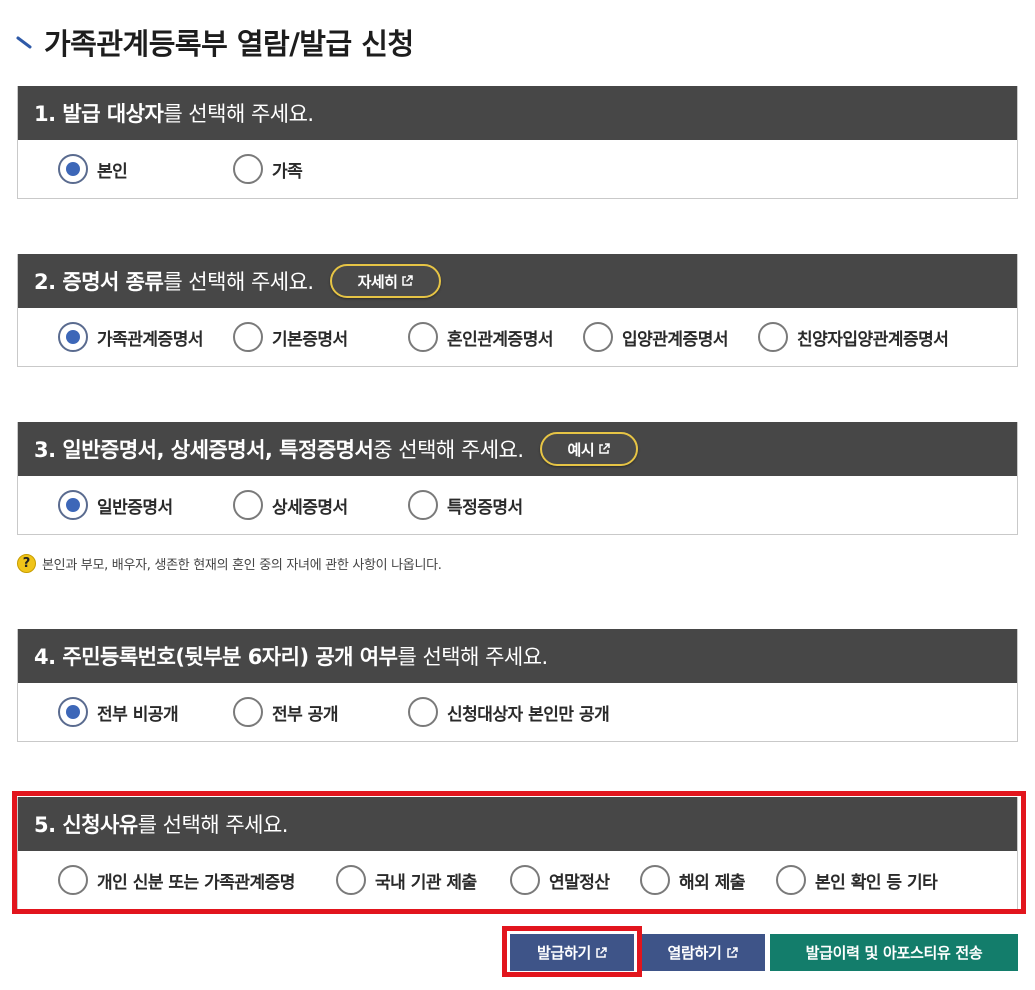 The height and width of the screenshot is (990, 1035). Describe the element at coordinates (310, 339) in the screenshot. I see `radio-label: 기본증명서` at that location.